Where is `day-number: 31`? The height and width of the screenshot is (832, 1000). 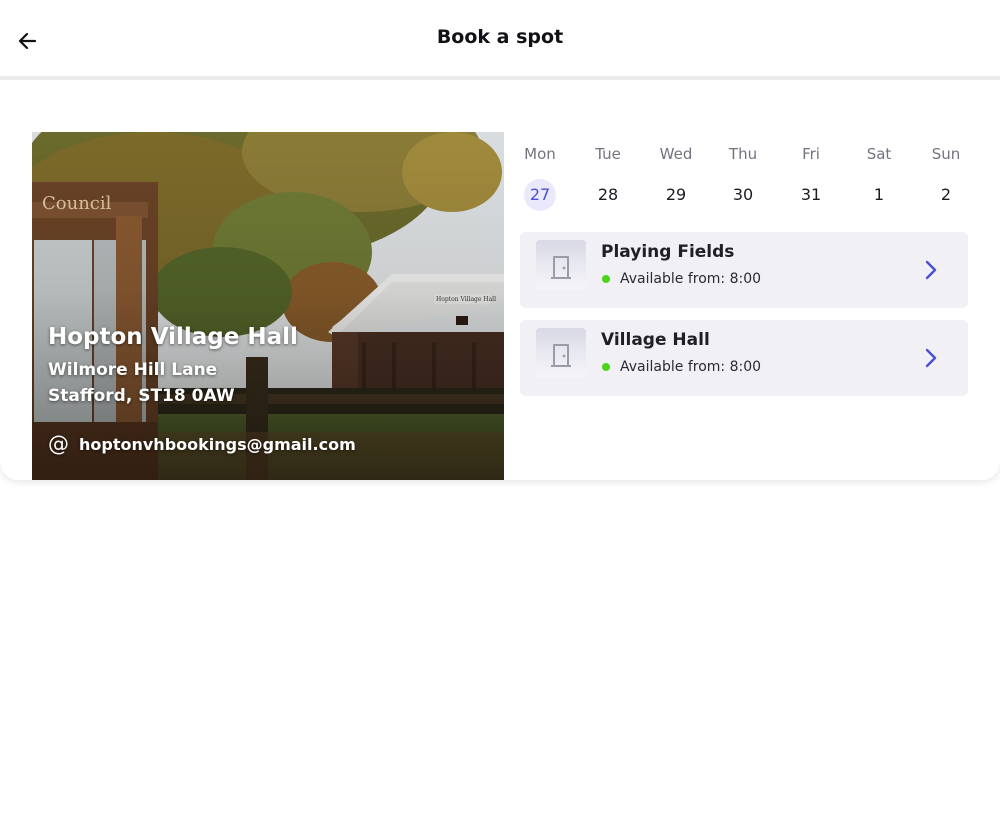 day-number: 31 is located at coordinates (811, 194).